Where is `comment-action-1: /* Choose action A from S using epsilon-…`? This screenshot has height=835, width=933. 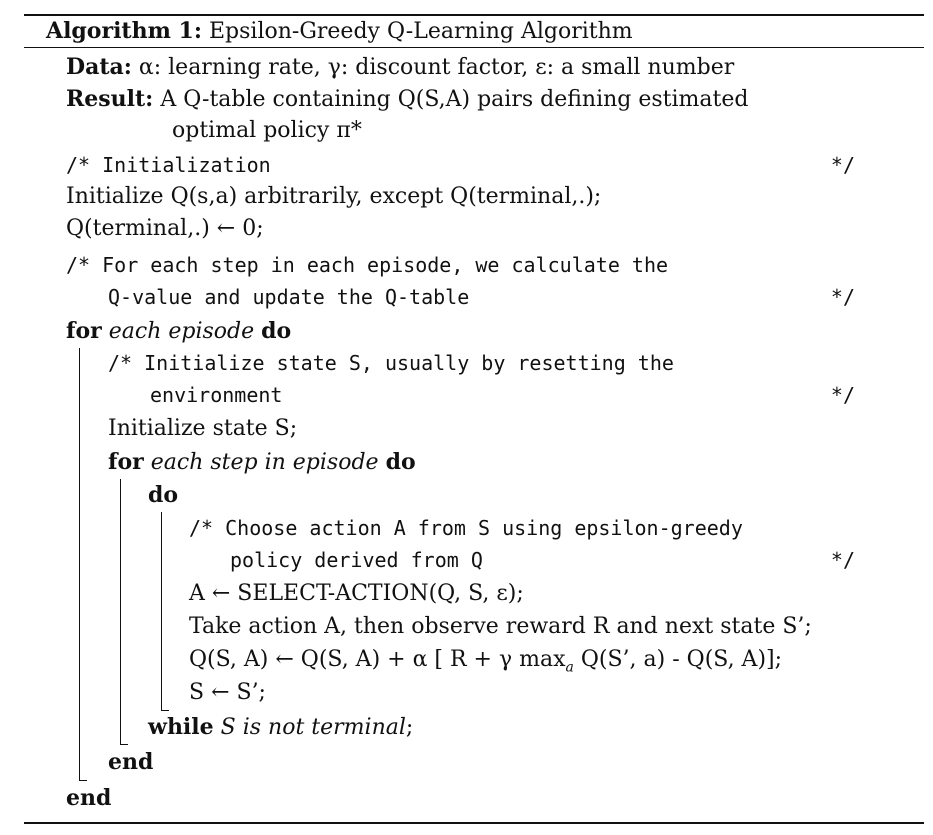
comment-action-1: /* Choose action A from S using epsilon-… is located at coordinates (466, 528).